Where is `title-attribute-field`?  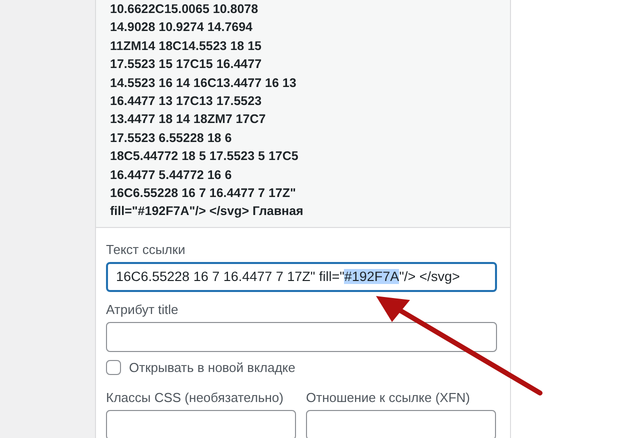 title-attribute-field is located at coordinates (301, 337).